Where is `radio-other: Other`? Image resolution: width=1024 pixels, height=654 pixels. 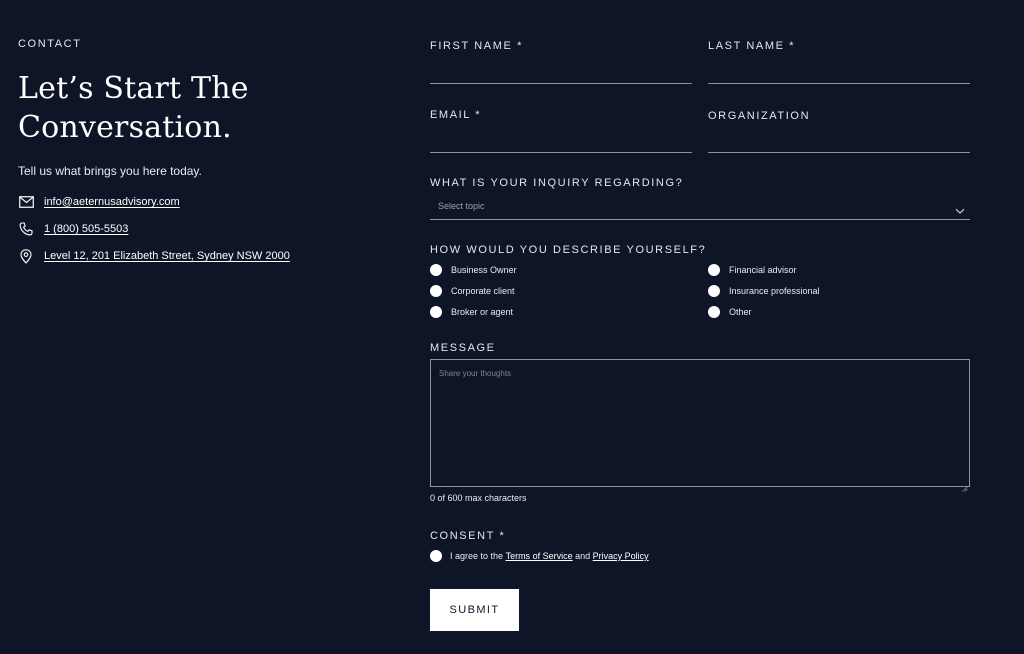 radio-other: Other is located at coordinates (730, 312).